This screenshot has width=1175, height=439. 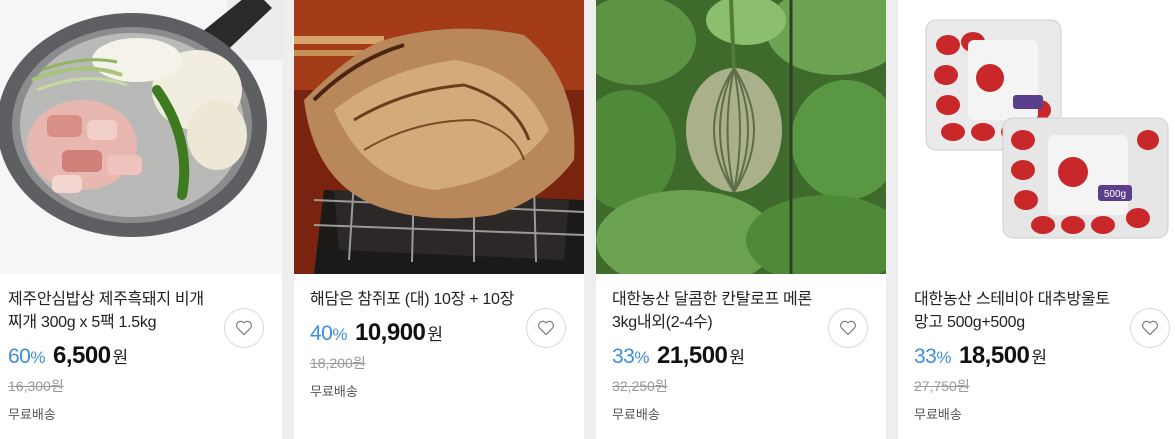 I want to click on sale-price: 18,500, so click(x=994, y=355).